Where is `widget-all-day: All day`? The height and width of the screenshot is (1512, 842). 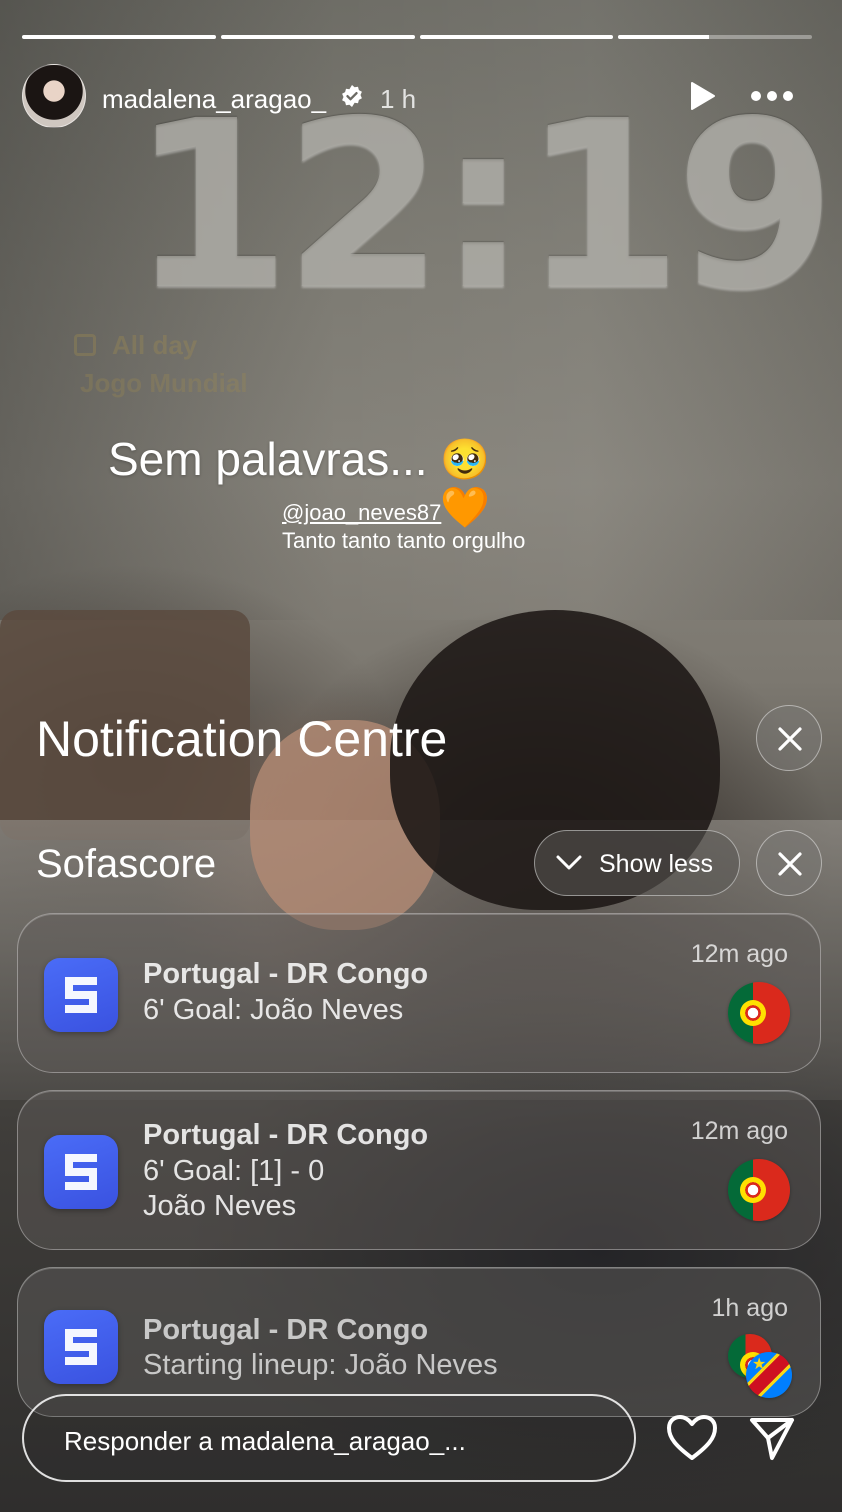
widget-all-day: All day is located at coordinates (155, 345).